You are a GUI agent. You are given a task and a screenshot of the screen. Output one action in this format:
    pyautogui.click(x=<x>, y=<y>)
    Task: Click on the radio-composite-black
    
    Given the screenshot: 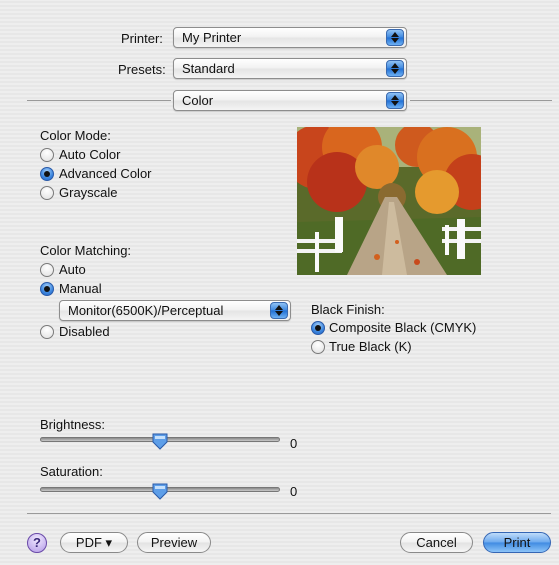 What is the action you would take?
    pyautogui.click(x=318, y=328)
    